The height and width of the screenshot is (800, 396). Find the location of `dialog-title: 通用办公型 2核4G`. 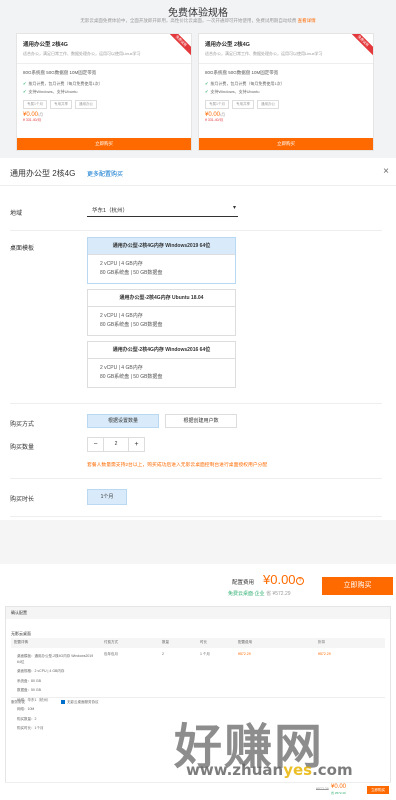

dialog-title: 通用办公型 2核4G is located at coordinates (43, 173).